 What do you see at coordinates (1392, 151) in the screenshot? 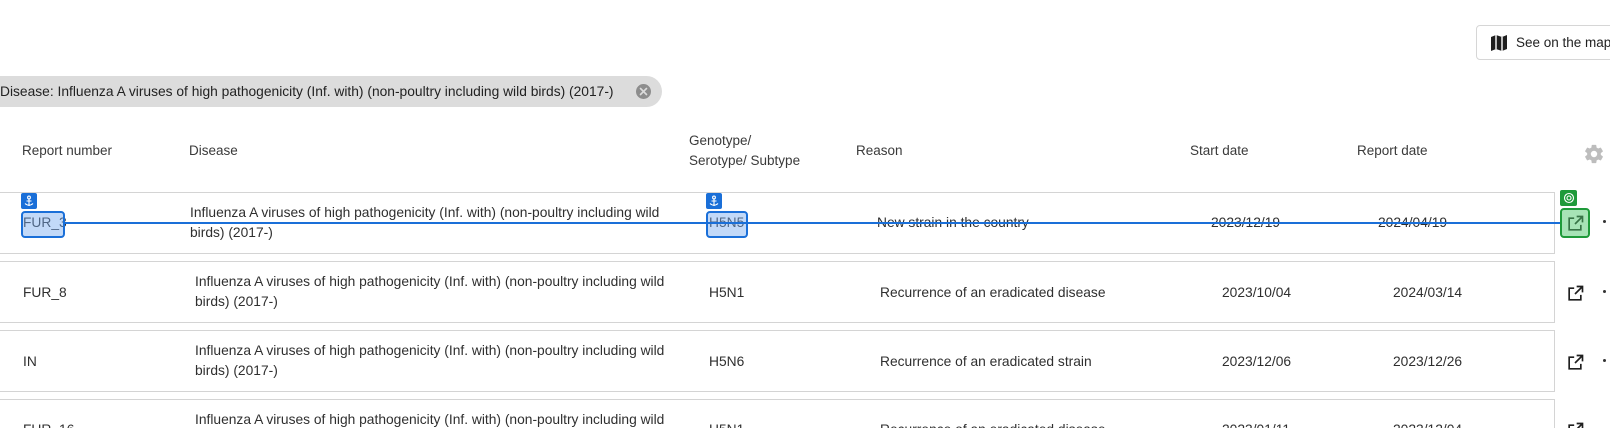
I see `header-report-date: Report date` at bounding box center [1392, 151].